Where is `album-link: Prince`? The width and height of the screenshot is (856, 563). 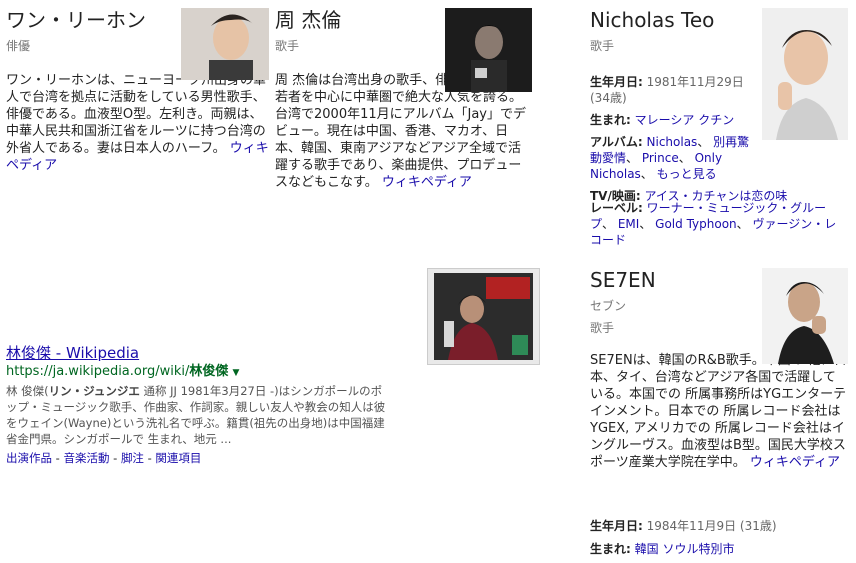 album-link: Prince is located at coordinates (660, 158).